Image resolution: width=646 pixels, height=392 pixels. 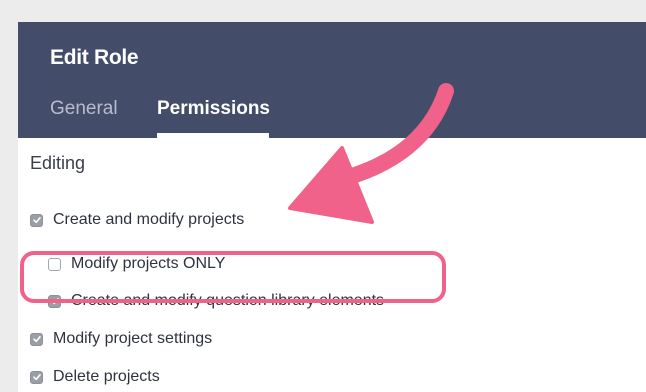 I want to click on dialog-title: Edit Role, so click(x=94, y=57).